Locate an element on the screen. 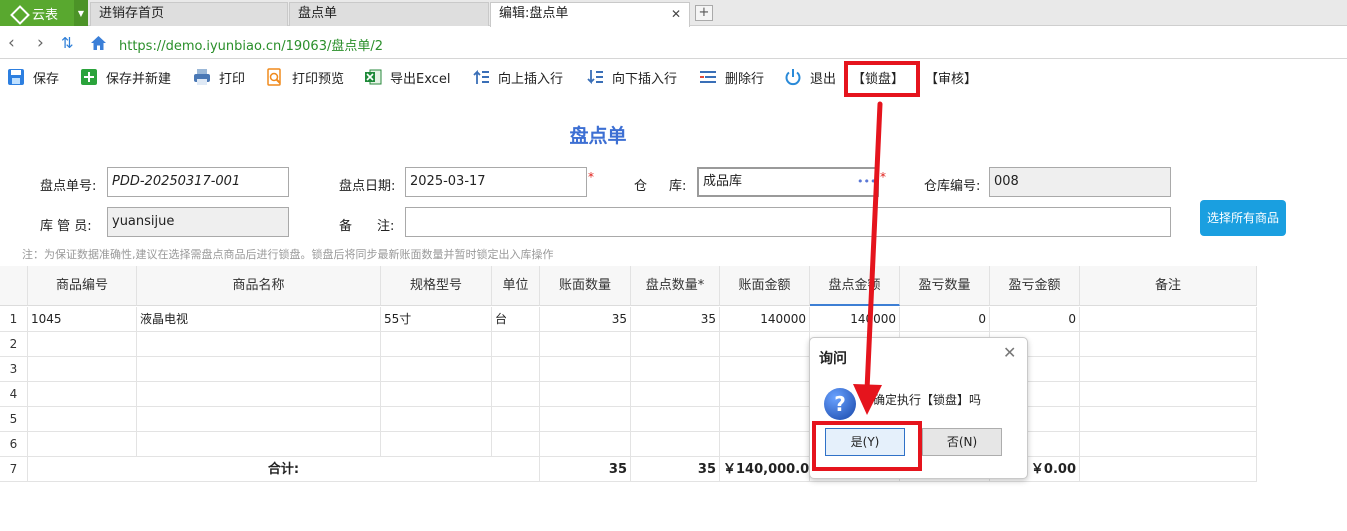  delete-row-button: 删除行 is located at coordinates (731, 77).